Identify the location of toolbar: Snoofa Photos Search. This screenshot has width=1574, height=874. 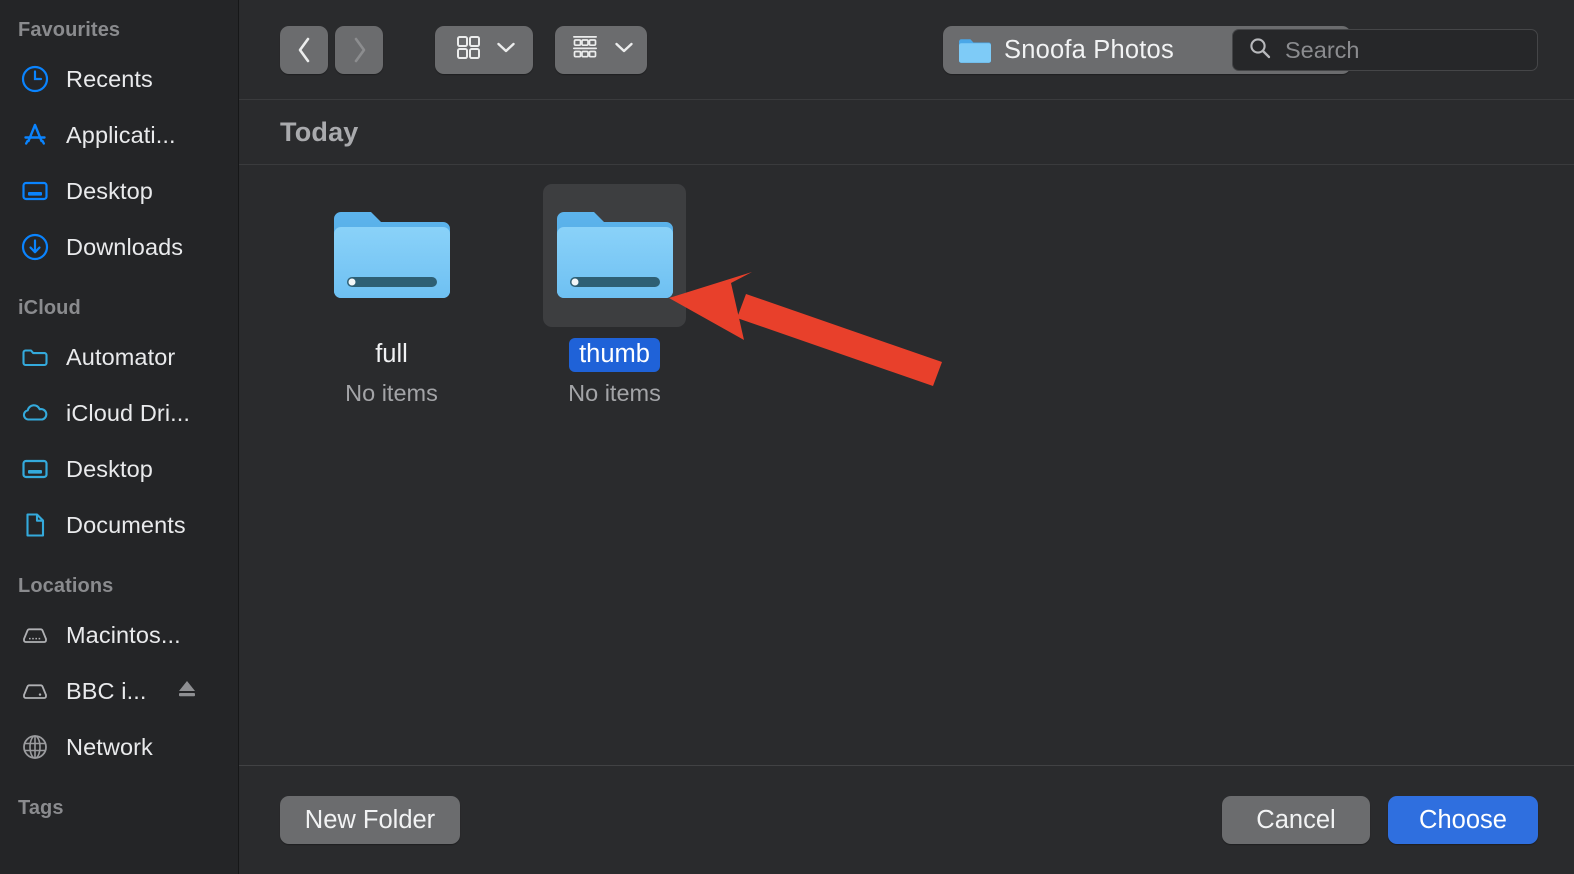
(906, 49).